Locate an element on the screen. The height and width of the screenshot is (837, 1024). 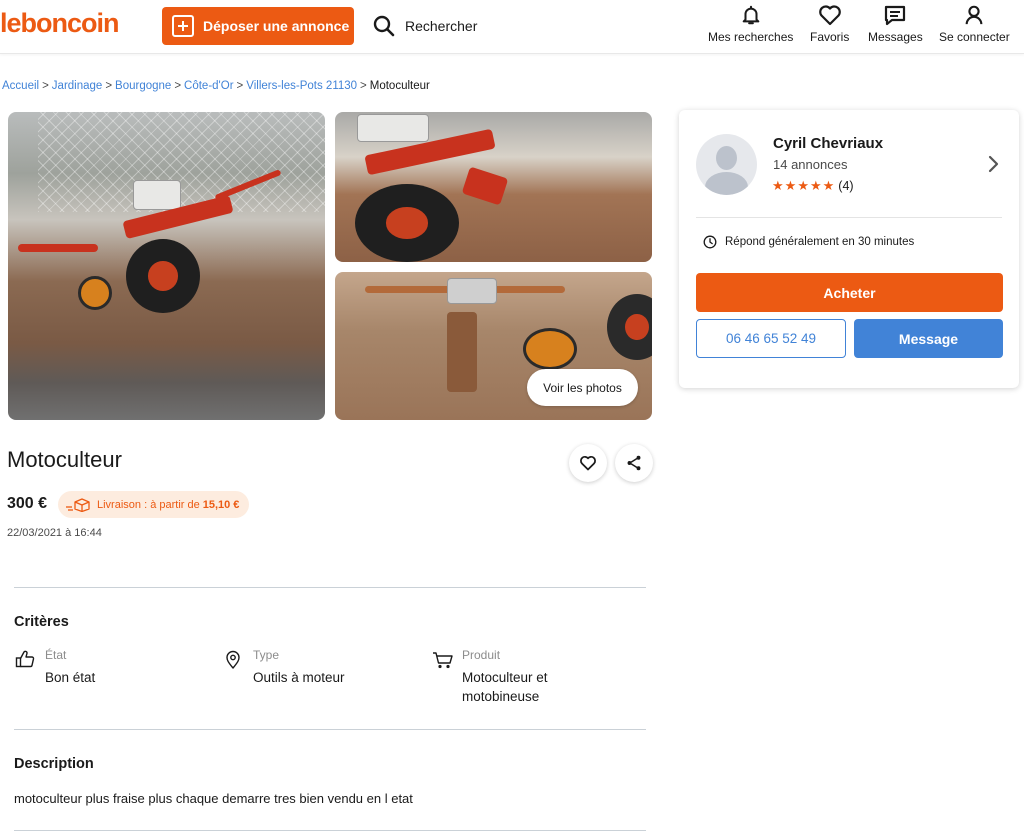
breadcrumb-link-home: Accueil is located at coordinates (20, 86).